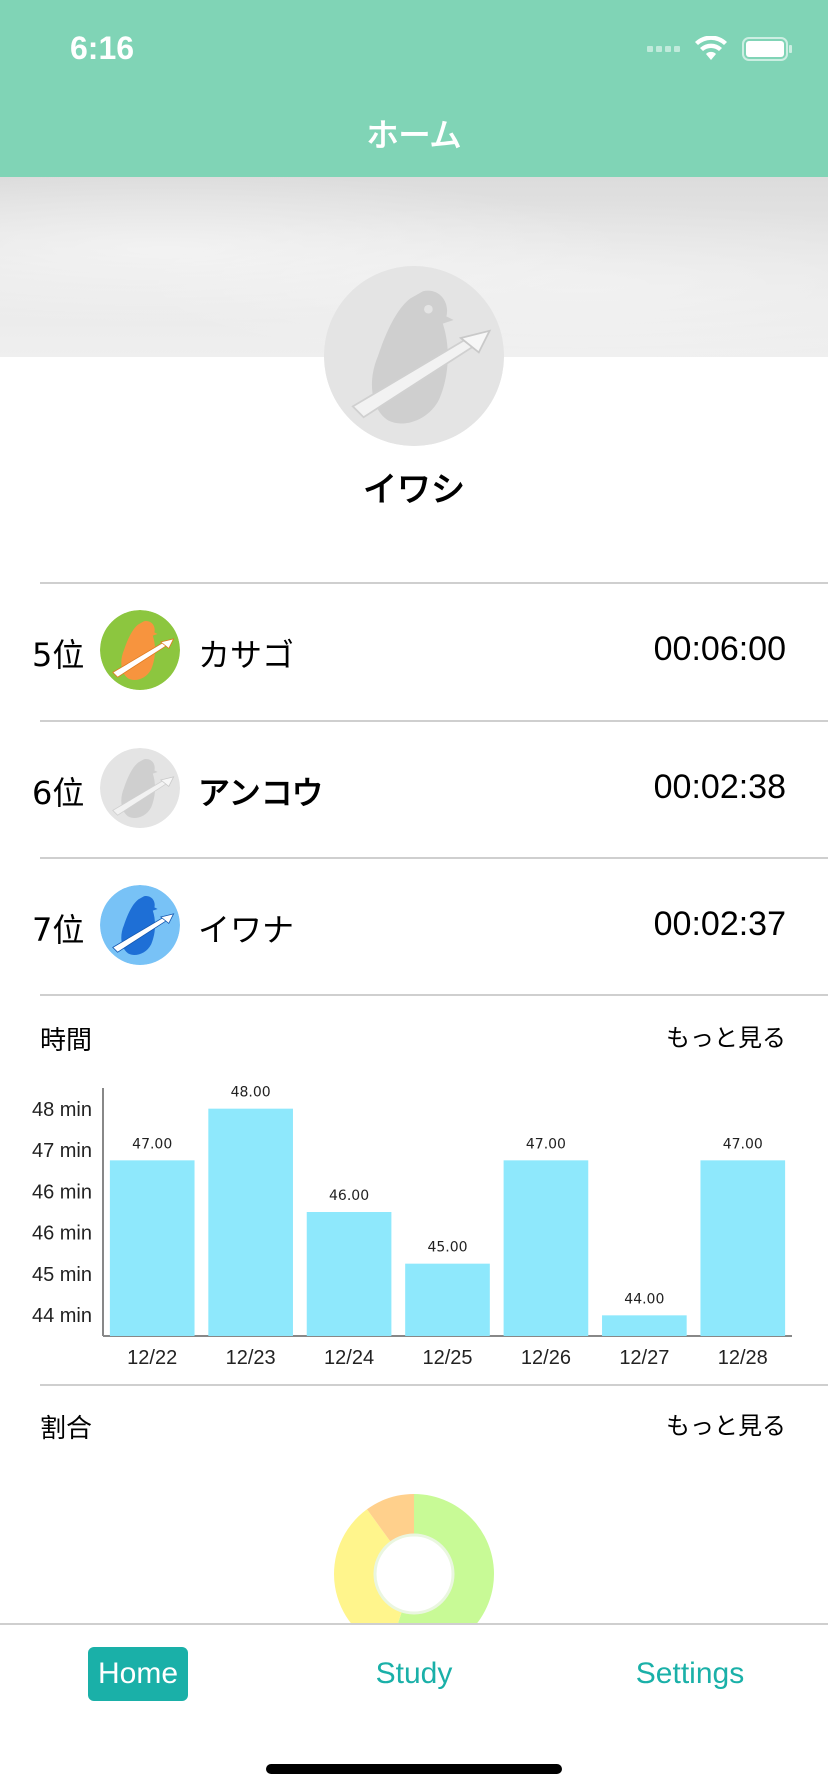 The height and width of the screenshot is (1792, 828). I want to click on x-tick-label: 12/28, so click(743, 1358).